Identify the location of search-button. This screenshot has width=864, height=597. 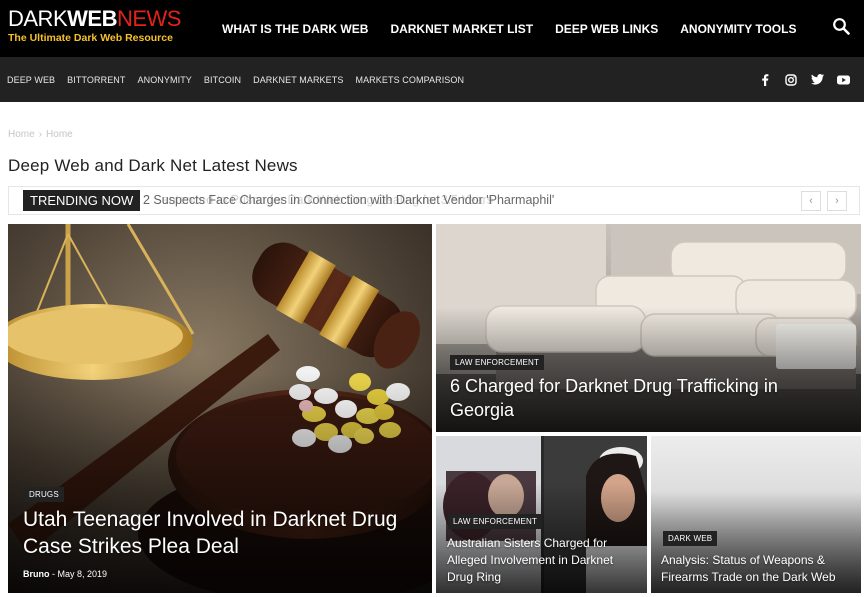
(842, 27).